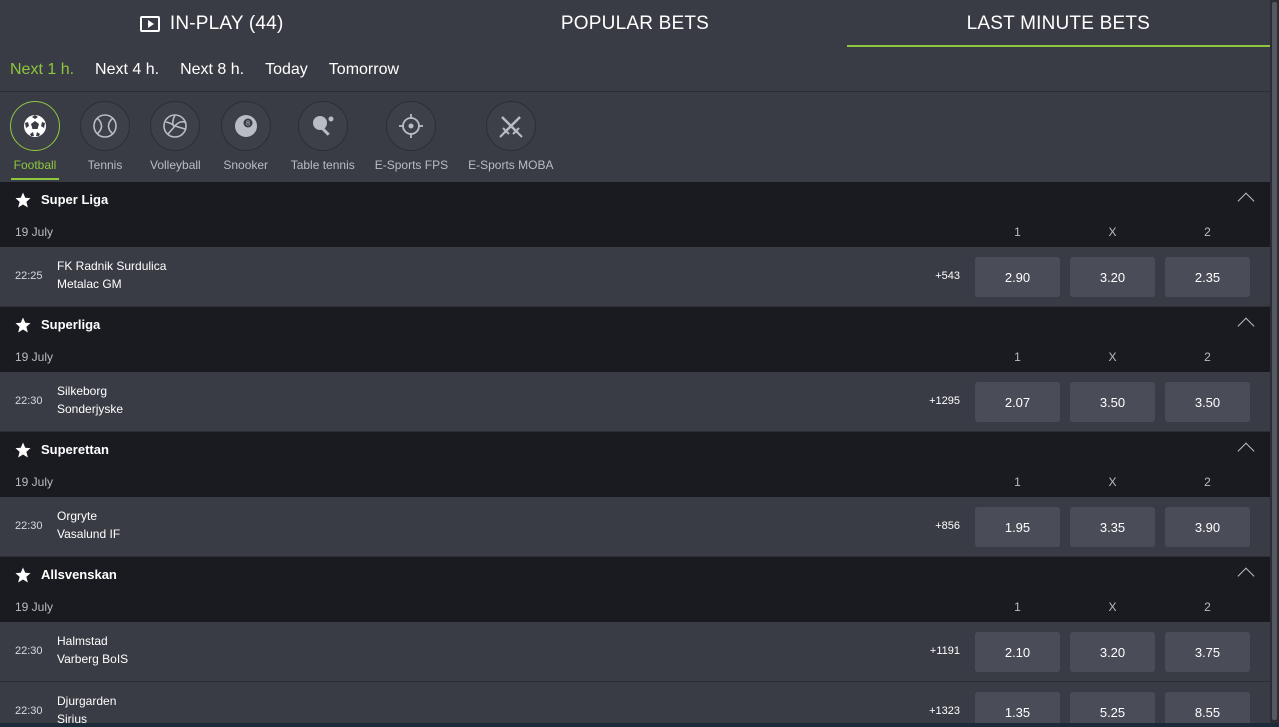 The width and height of the screenshot is (1279, 727). Describe the element at coordinates (245, 136) in the screenshot. I see `sport-snooker: 8 Snooker` at that location.